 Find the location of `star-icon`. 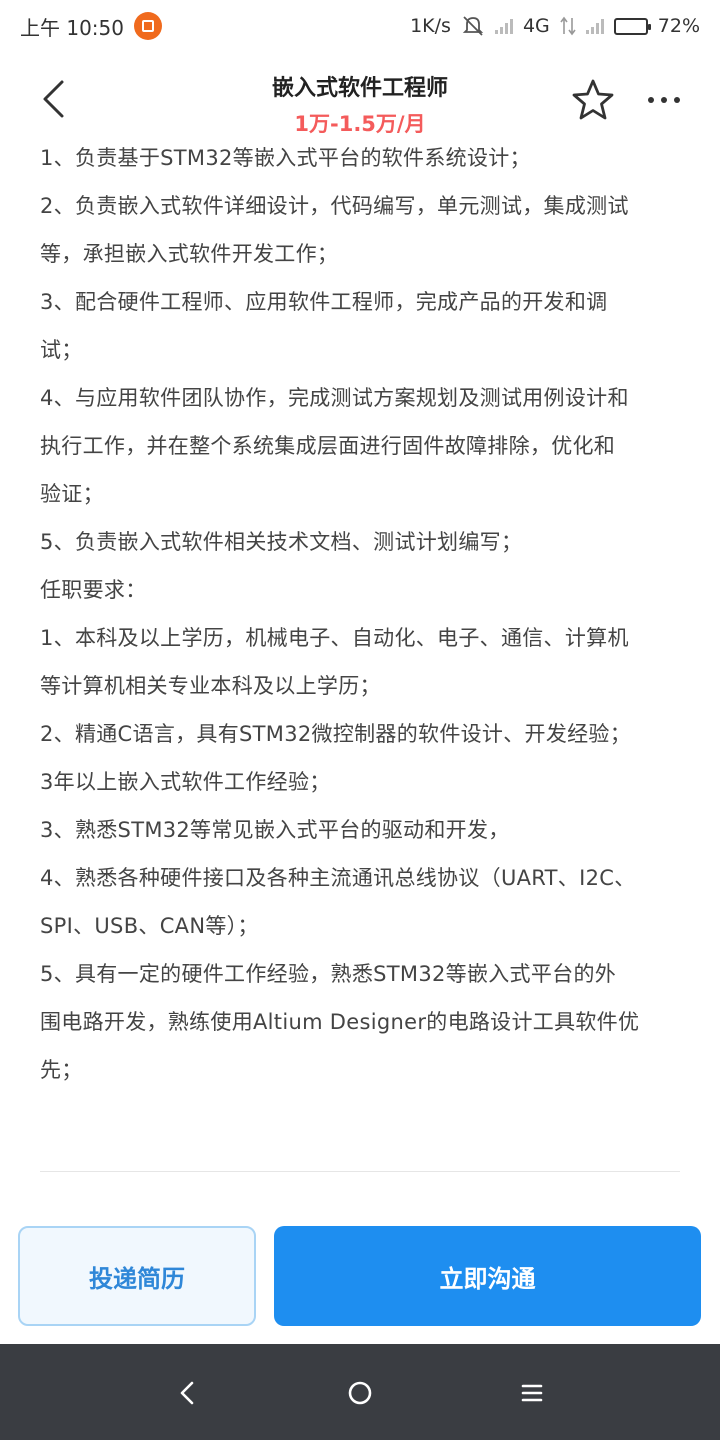

star-icon is located at coordinates (593, 99).